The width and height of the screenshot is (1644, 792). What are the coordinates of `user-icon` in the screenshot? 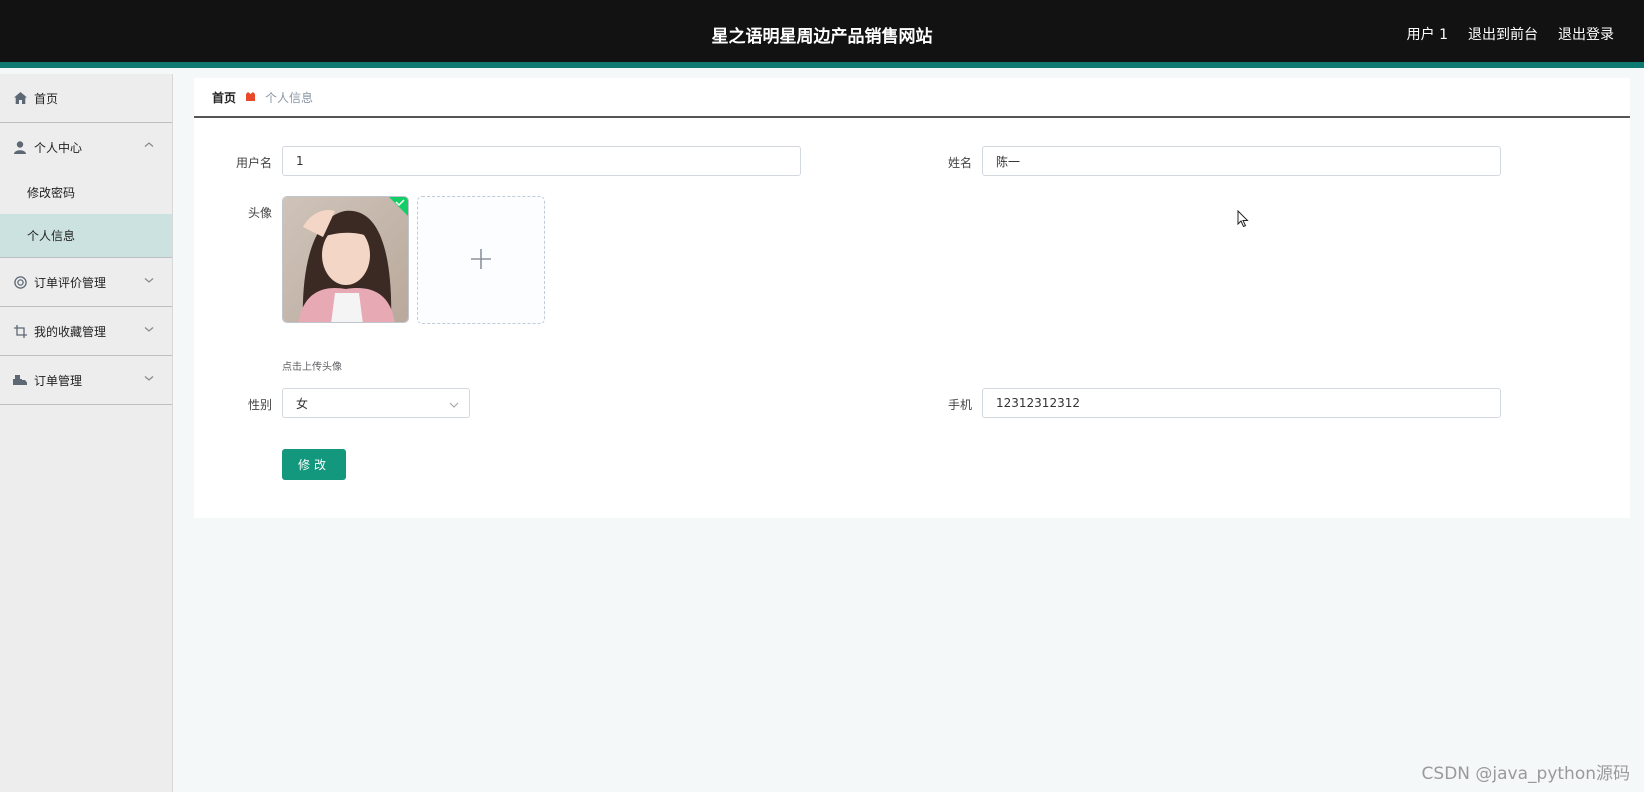 It's located at (20, 147).